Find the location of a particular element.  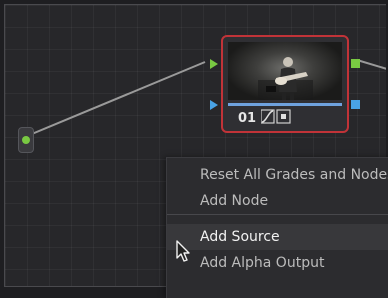

rgb-output-port is located at coordinates (355, 63).